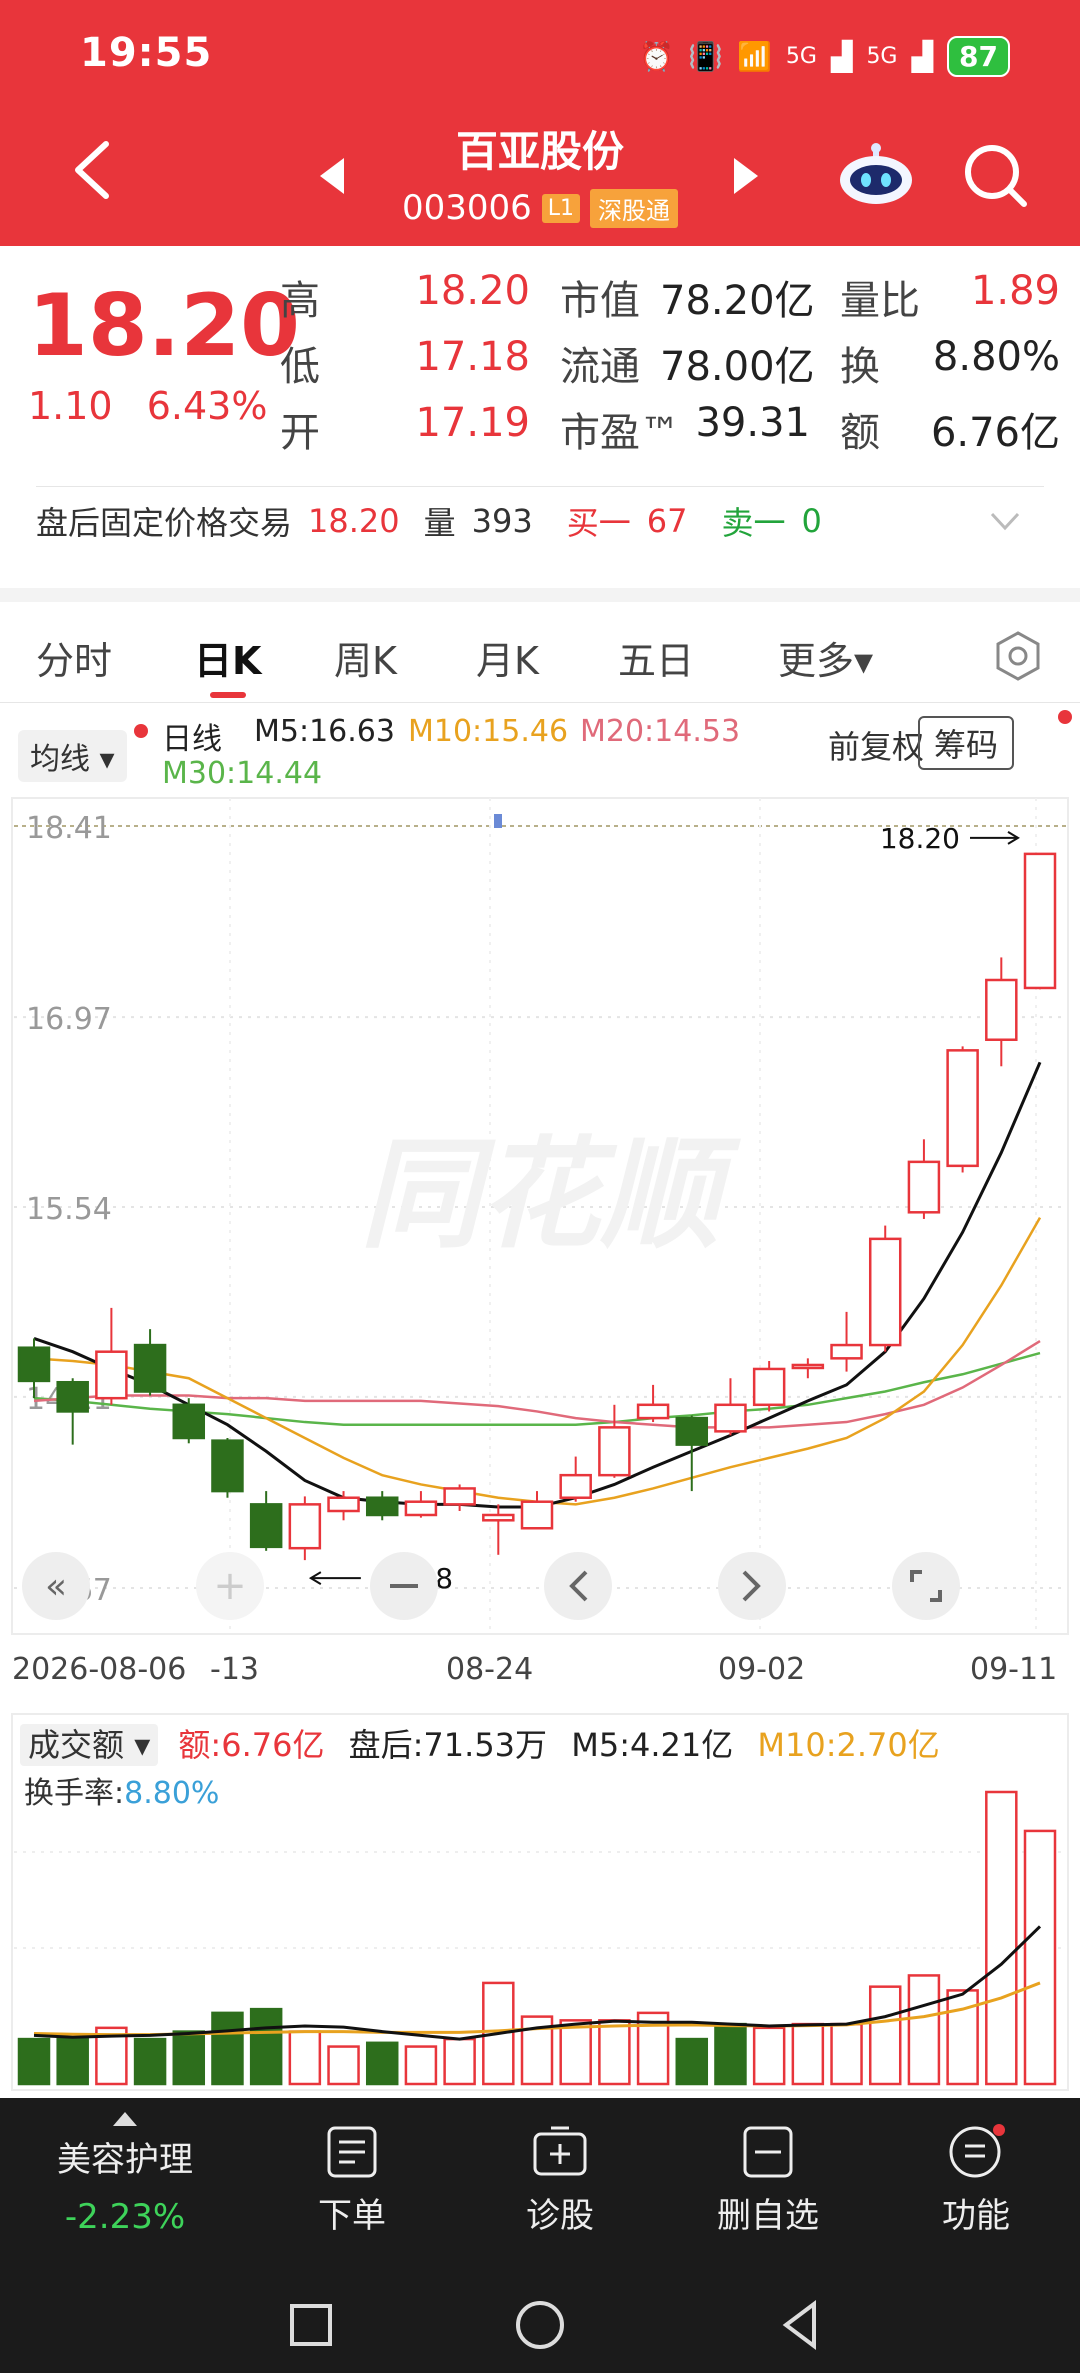 The height and width of the screenshot is (2373, 1080). Describe the element at coordinates (825, 657) in the screenshot. I see `tab-more: 更多▾` at that location.